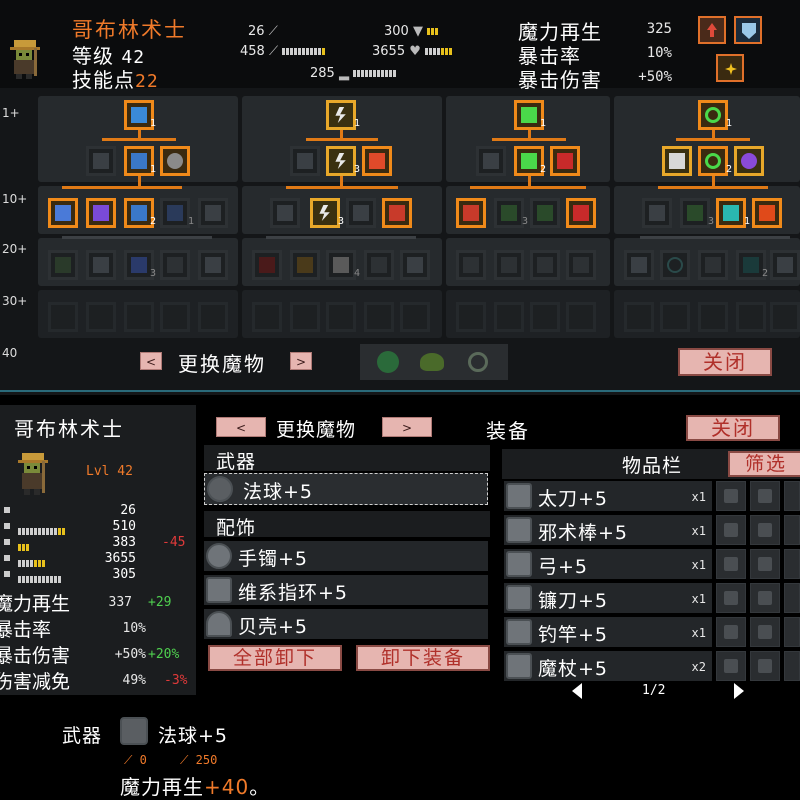 The width and height of the screenshot is (800, 800). What do you see at coordinates (471, 265) in the screenshot?
I see `skill-g3-r3c1` at bounding box center [471, 265].